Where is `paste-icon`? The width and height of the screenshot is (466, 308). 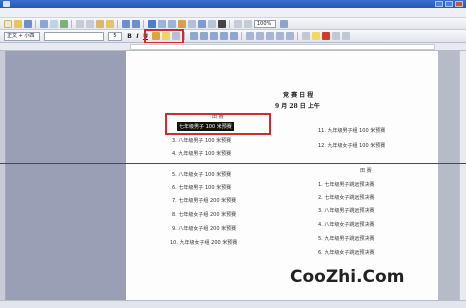 paste-icon is located at coordinates (100, 24).